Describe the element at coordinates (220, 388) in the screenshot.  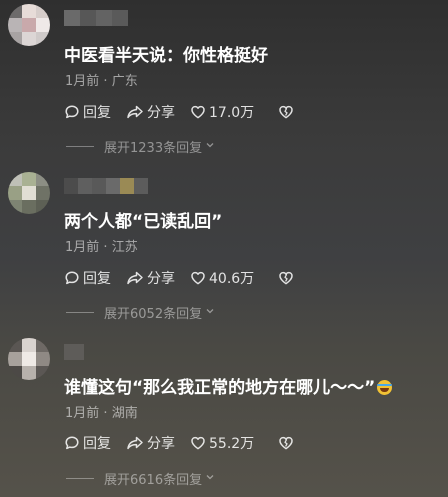
I see `comment-text-content: 谁懂这句“那么我正常的地方在哪儿～～”` at that location.